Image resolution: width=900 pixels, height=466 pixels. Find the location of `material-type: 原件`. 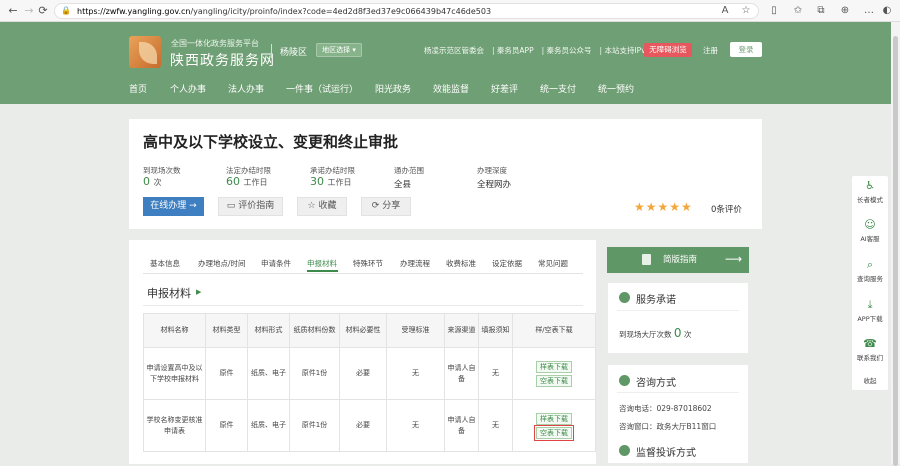

material-type: 原件 is located at coordinates (226, 373).